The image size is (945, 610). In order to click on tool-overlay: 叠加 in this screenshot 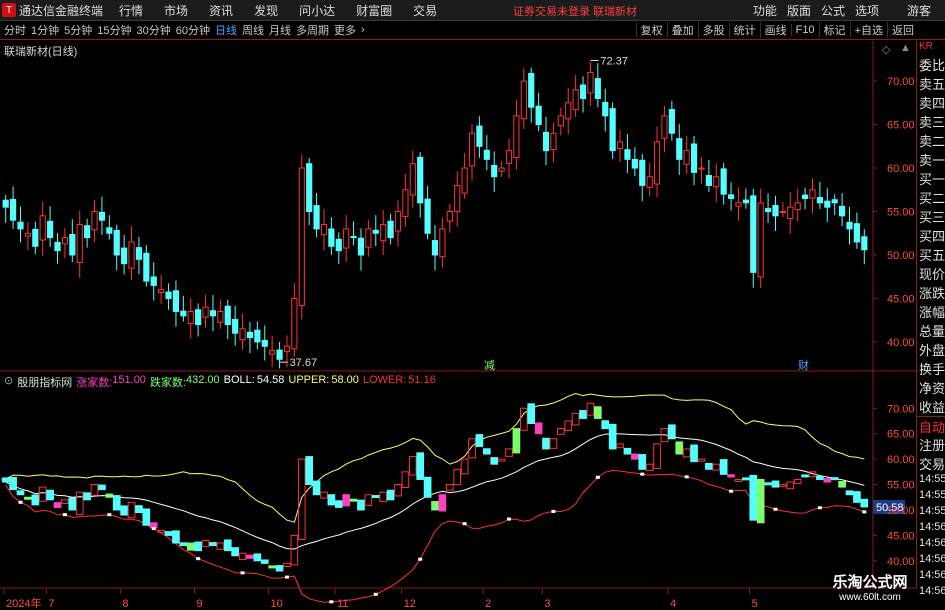, I will do `click(682, 30)`.